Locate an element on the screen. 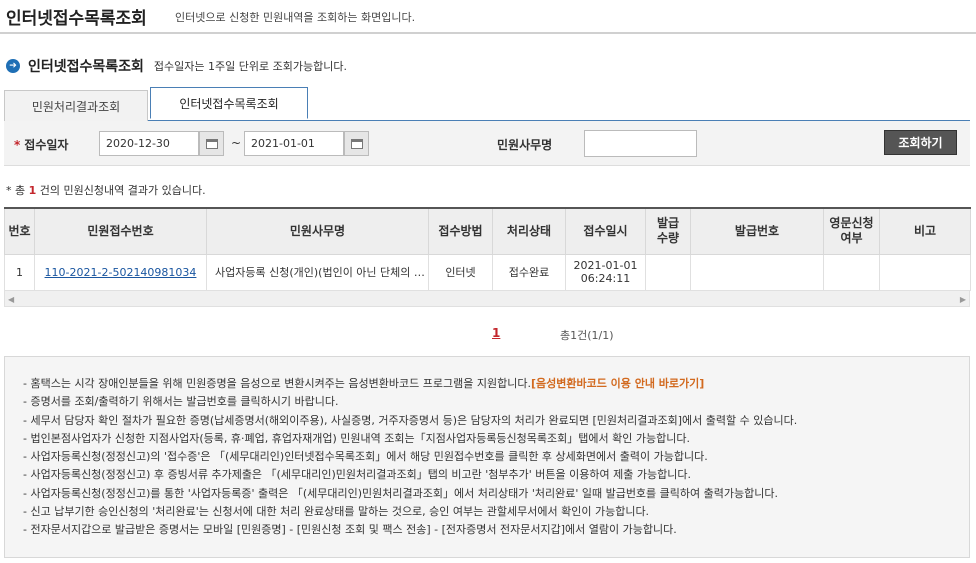  cell-receipt-no: 110-2021-2-502140981034 is located at coordinates (120, 272).